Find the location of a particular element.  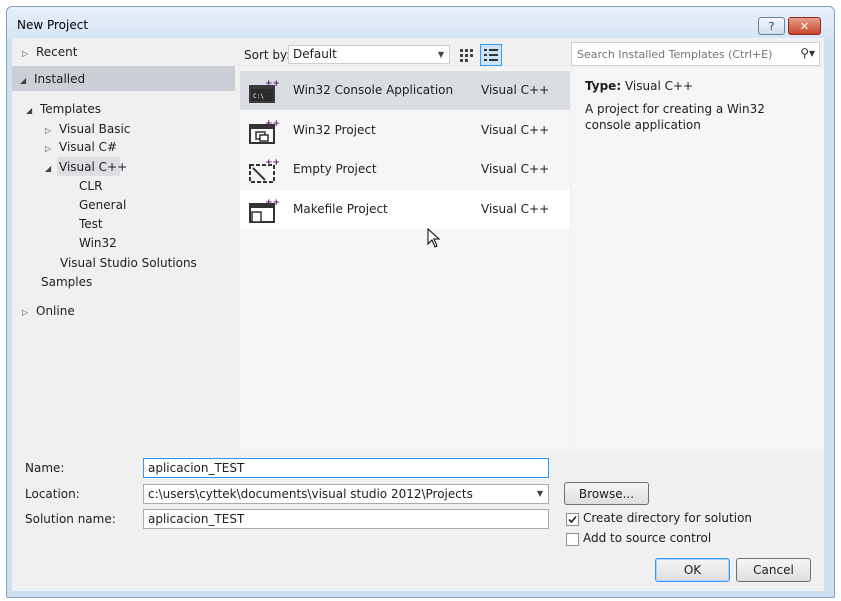

nav-item-vs-solutions: Visual Studio Solutions is located at coordinates (128, 263).